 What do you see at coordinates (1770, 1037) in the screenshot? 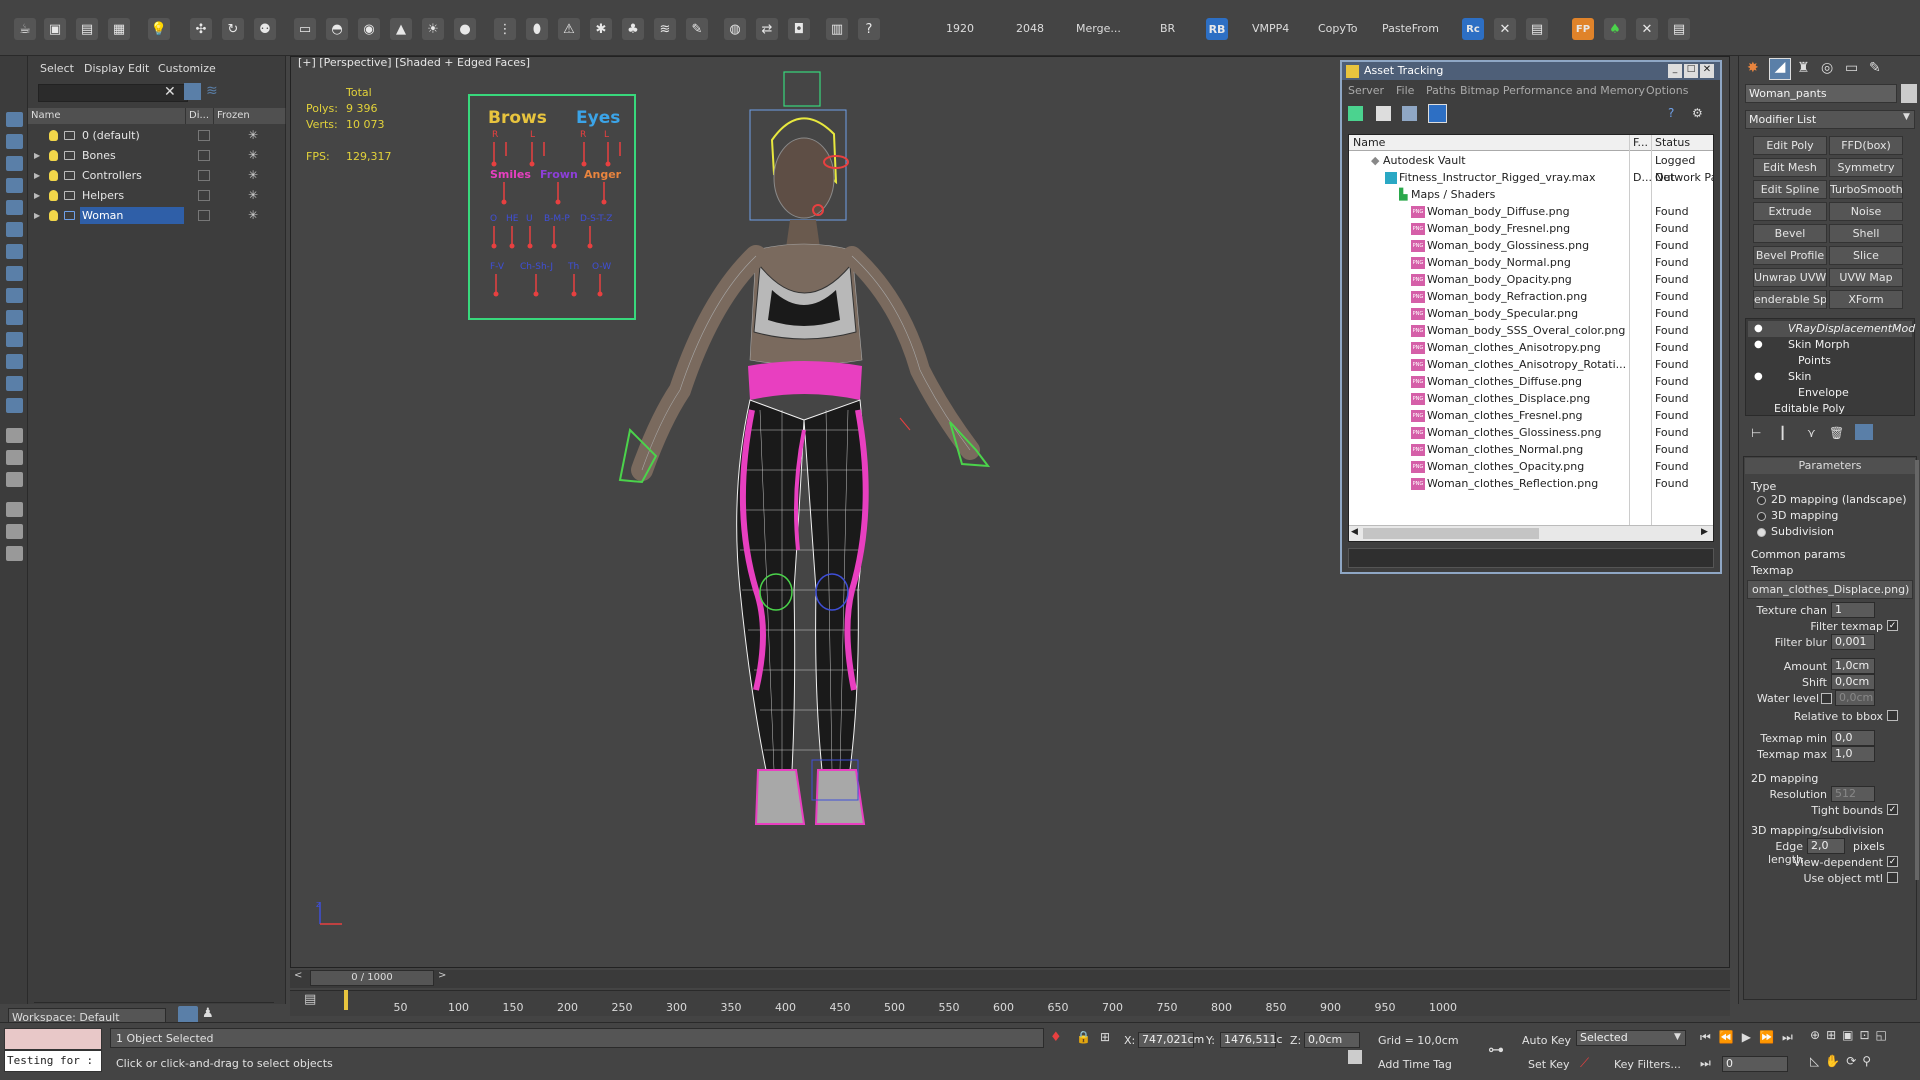
I see `next-frame-icon: ⏩` at bounding box center [1770, 1037].